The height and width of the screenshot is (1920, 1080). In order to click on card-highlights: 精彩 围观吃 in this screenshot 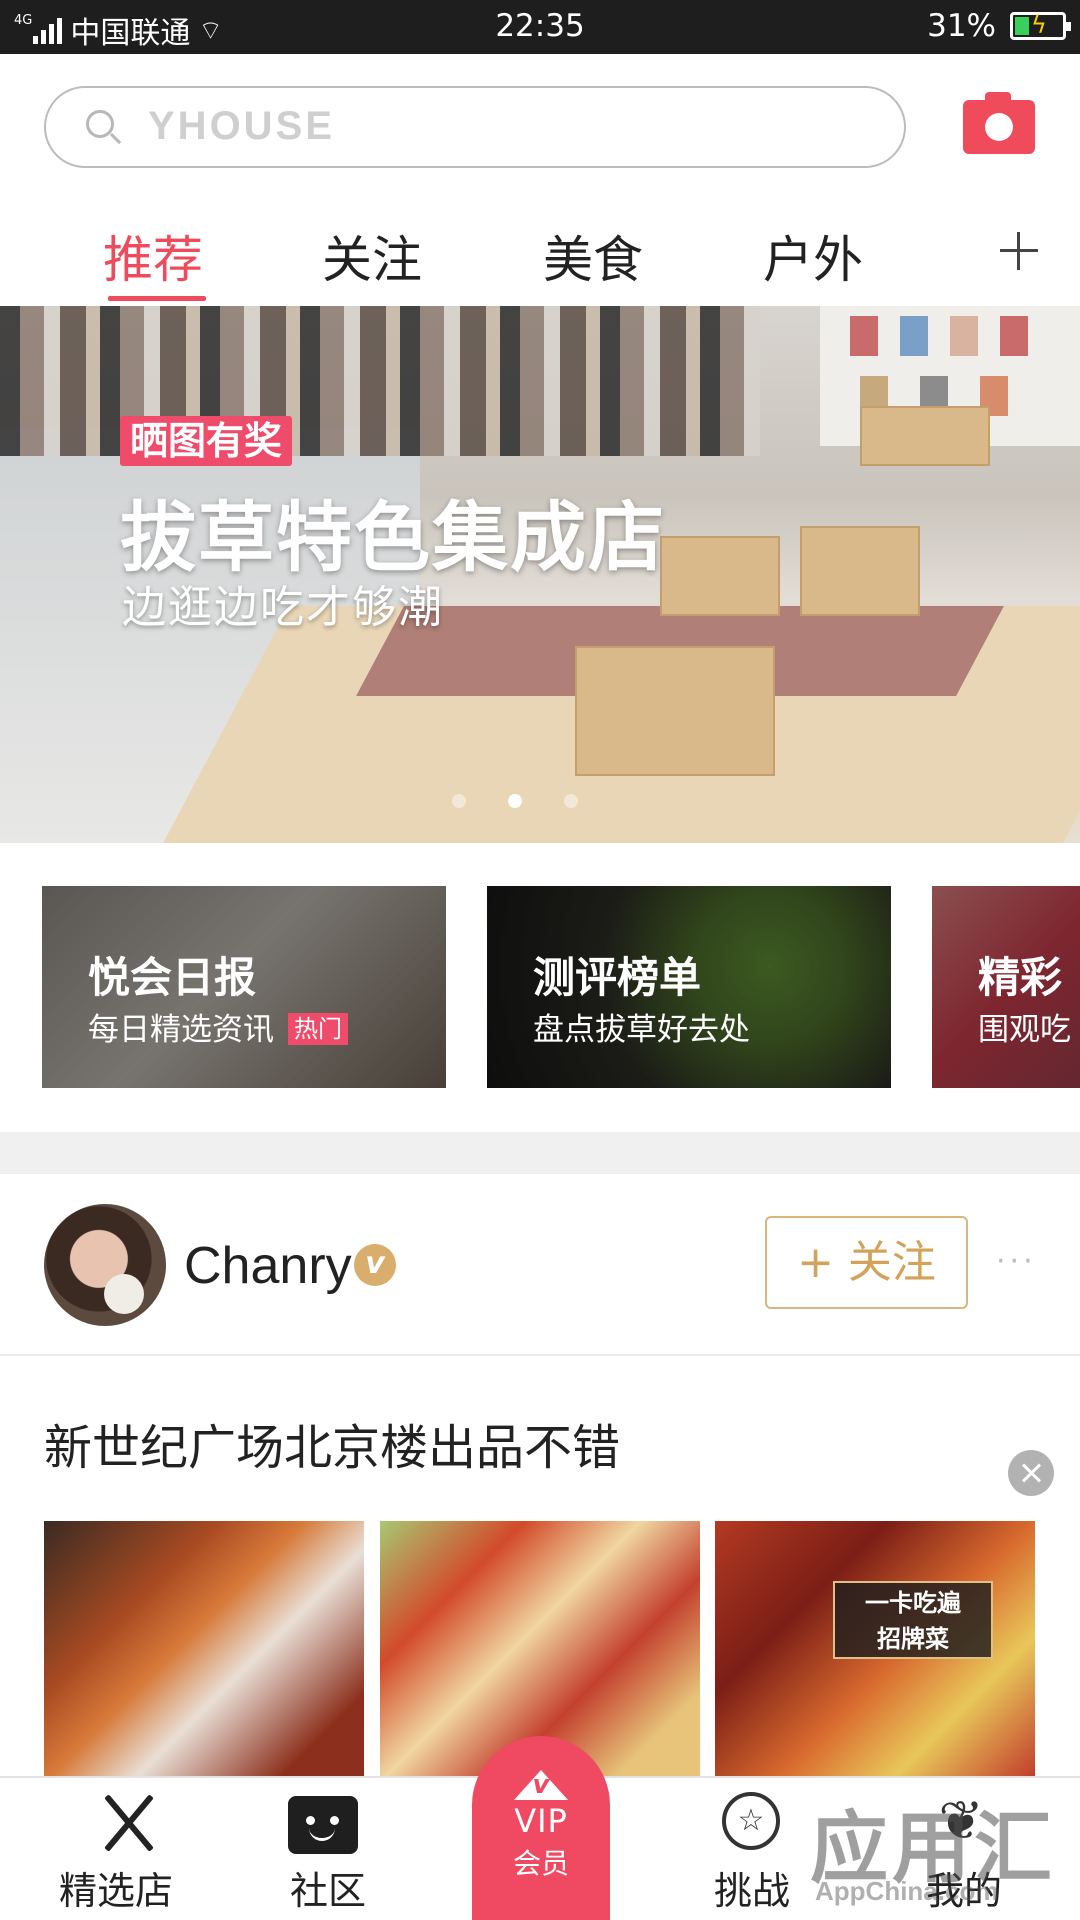, I will do `click(1006, 987)`.